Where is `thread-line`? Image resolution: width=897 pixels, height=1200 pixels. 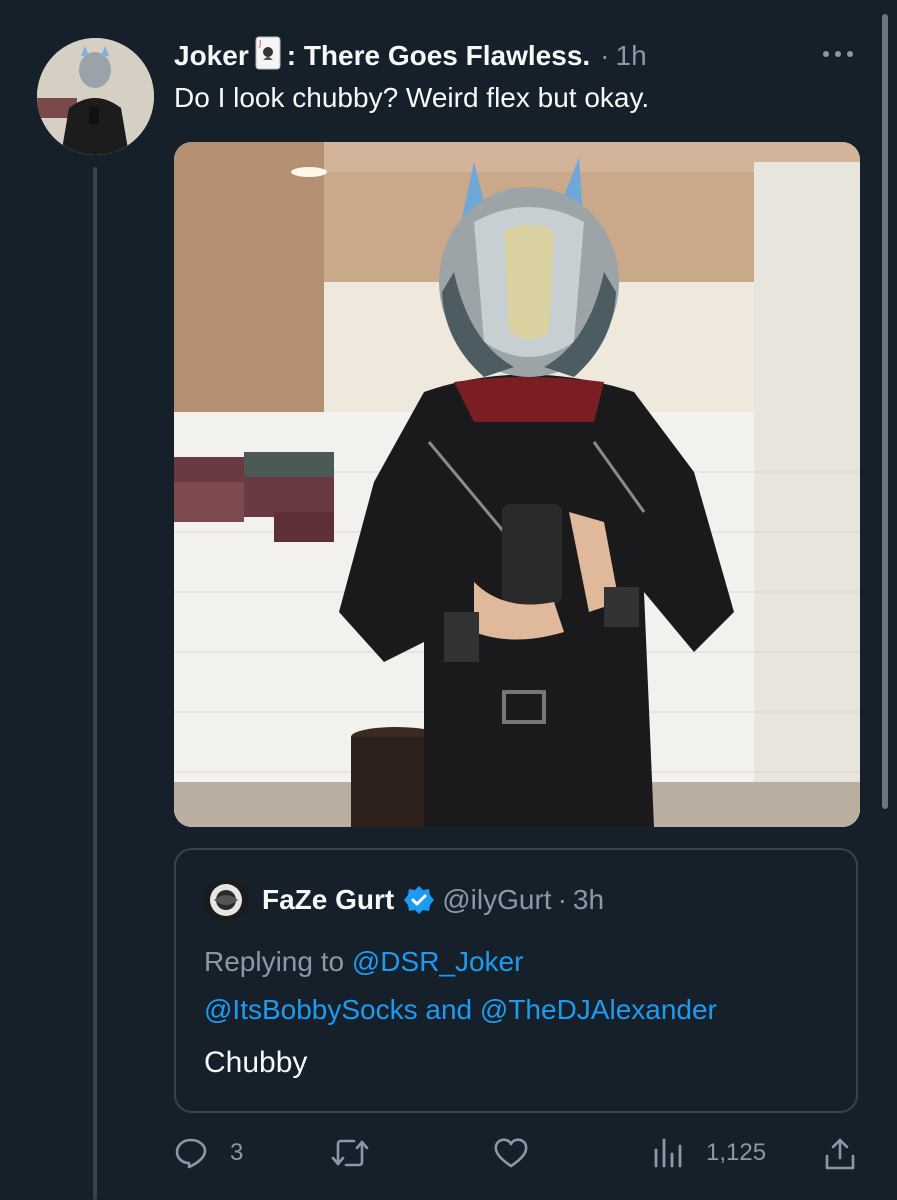
thread-line is located at coordinates (95, 683).